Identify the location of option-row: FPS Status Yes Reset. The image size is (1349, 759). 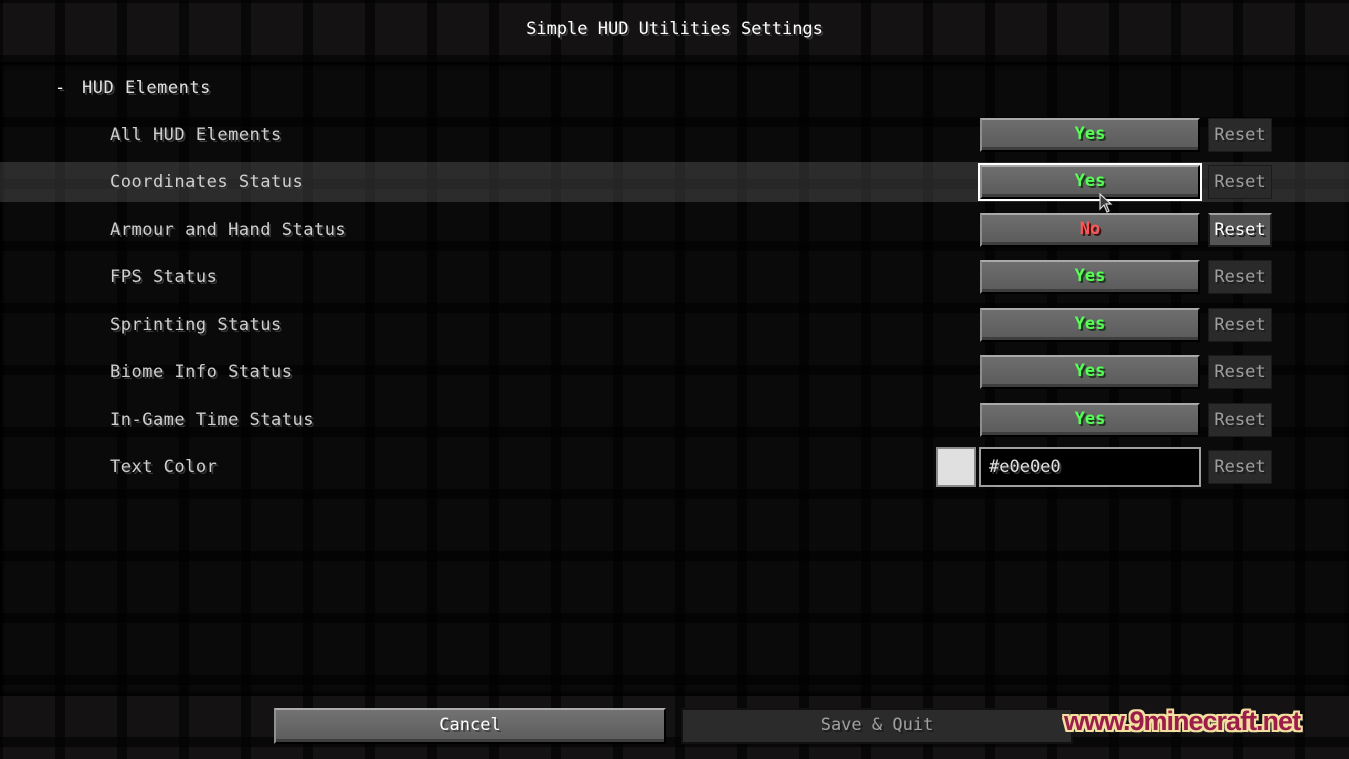
(674, 277).